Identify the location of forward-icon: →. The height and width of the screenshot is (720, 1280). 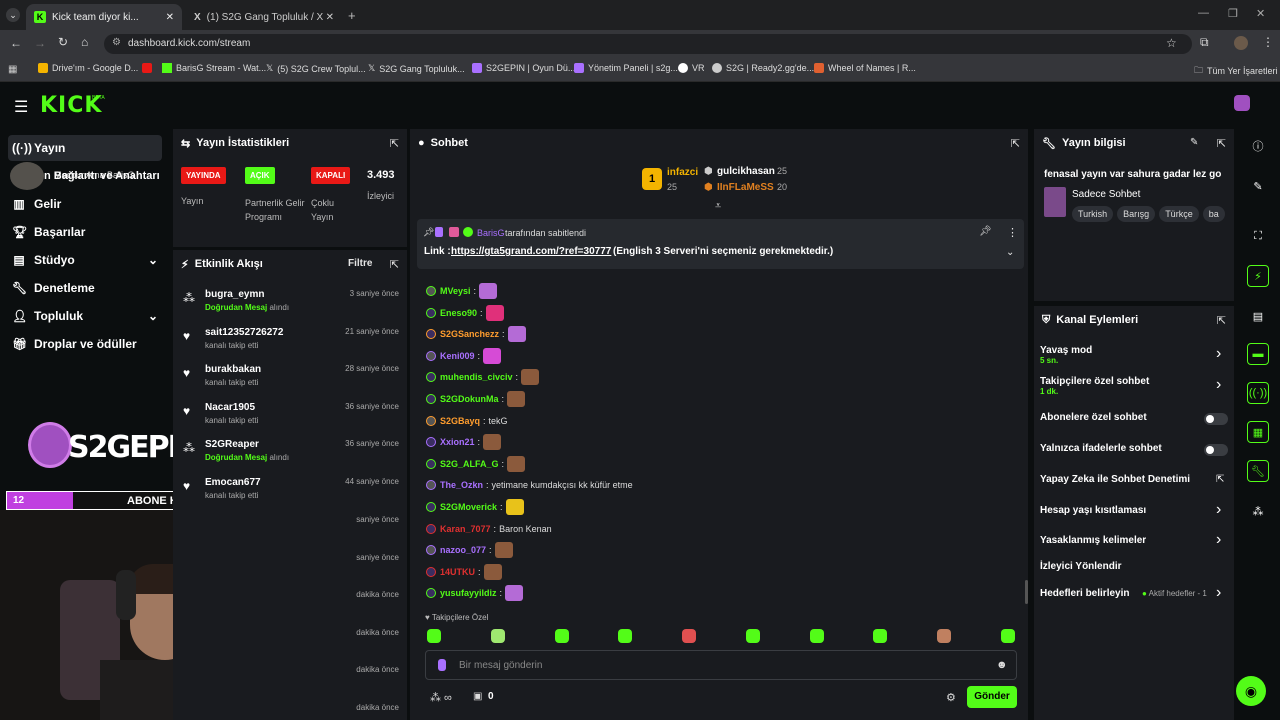
(40, 43).